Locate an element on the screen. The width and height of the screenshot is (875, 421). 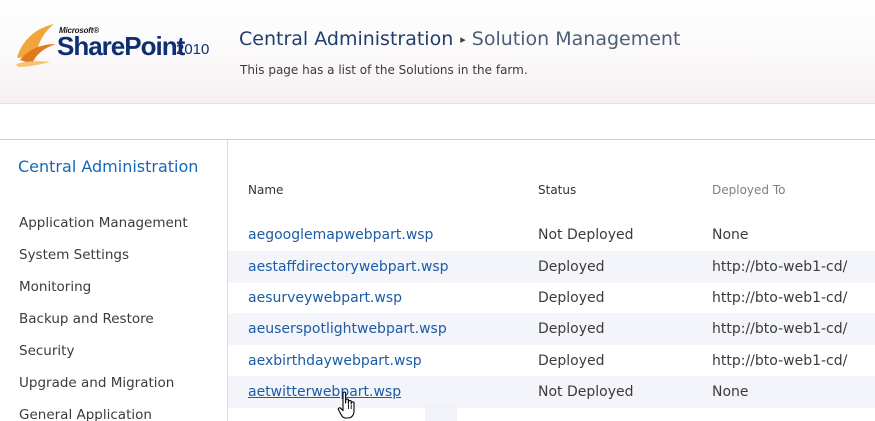
sharepoint-logo-icon: Microsoft® SharePoint 2010 is located at coordinates (124, 44).